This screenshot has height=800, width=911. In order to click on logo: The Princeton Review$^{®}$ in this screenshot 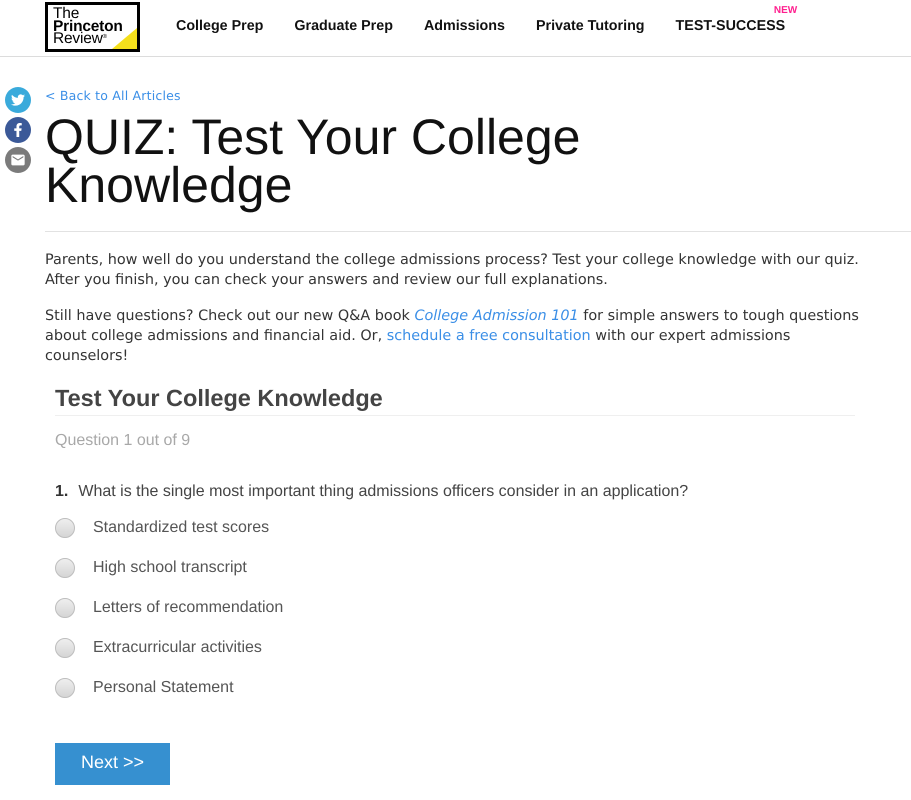, I will do `click(92, 27)`.